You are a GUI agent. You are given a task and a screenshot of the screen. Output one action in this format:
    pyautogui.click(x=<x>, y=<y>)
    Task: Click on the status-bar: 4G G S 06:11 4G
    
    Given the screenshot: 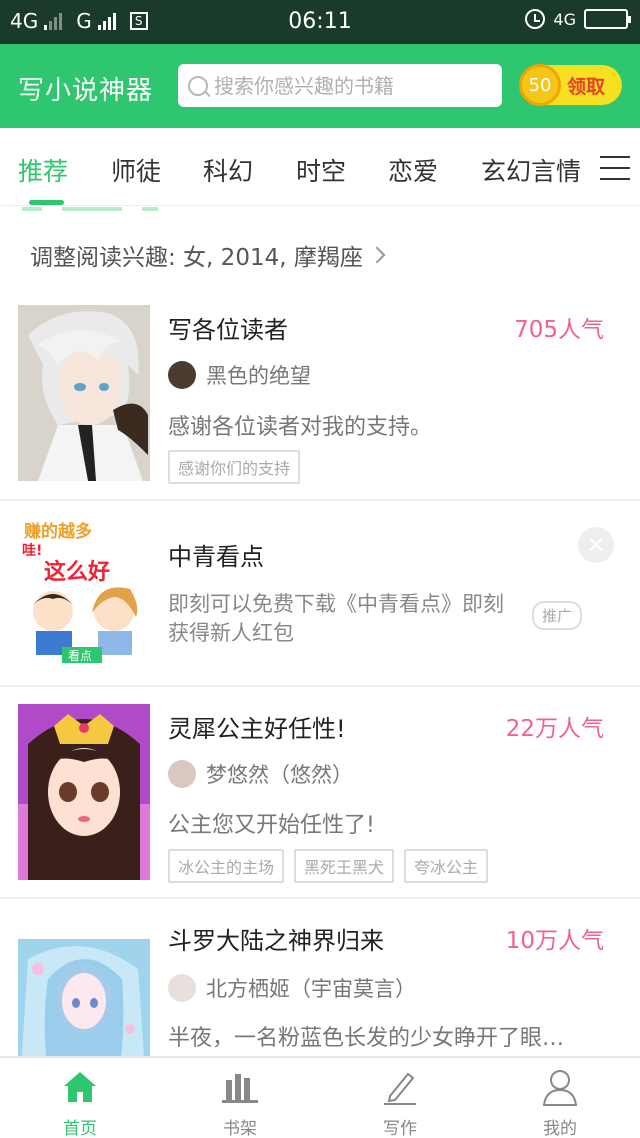 What is the action you would take?
    pyautogui.click(x=320, y=22)
    